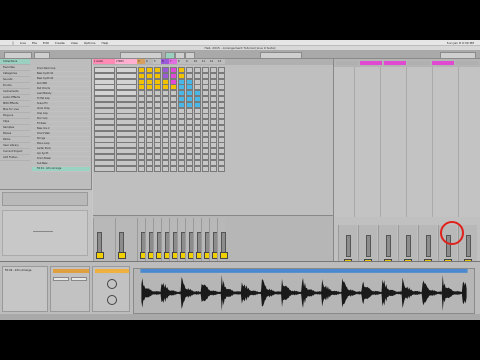 The height and width of the screenshot is (360, 480). I want to click on waveform-display, so click(304, 291).